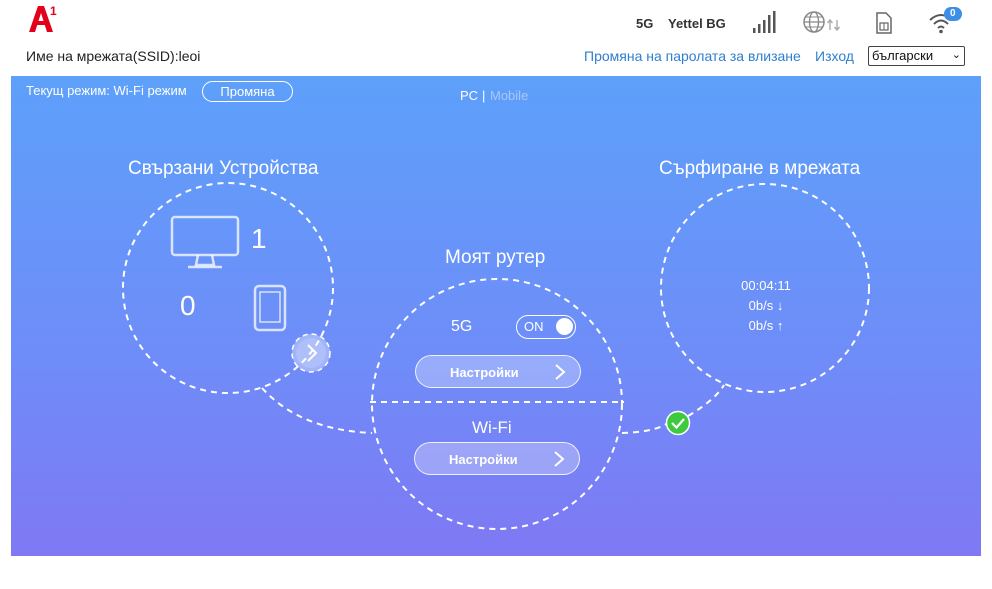 Image resolution: width=992 pixels, height=589 pixels. Describe the element at coordinates (259, 238) in the screenshot. I see `pc-device-count: 1` at that location.